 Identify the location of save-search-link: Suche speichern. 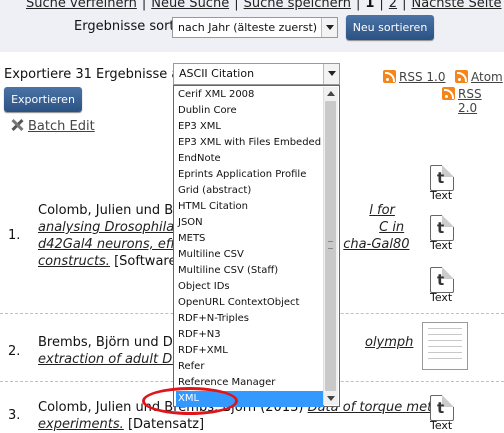
(297, 5).